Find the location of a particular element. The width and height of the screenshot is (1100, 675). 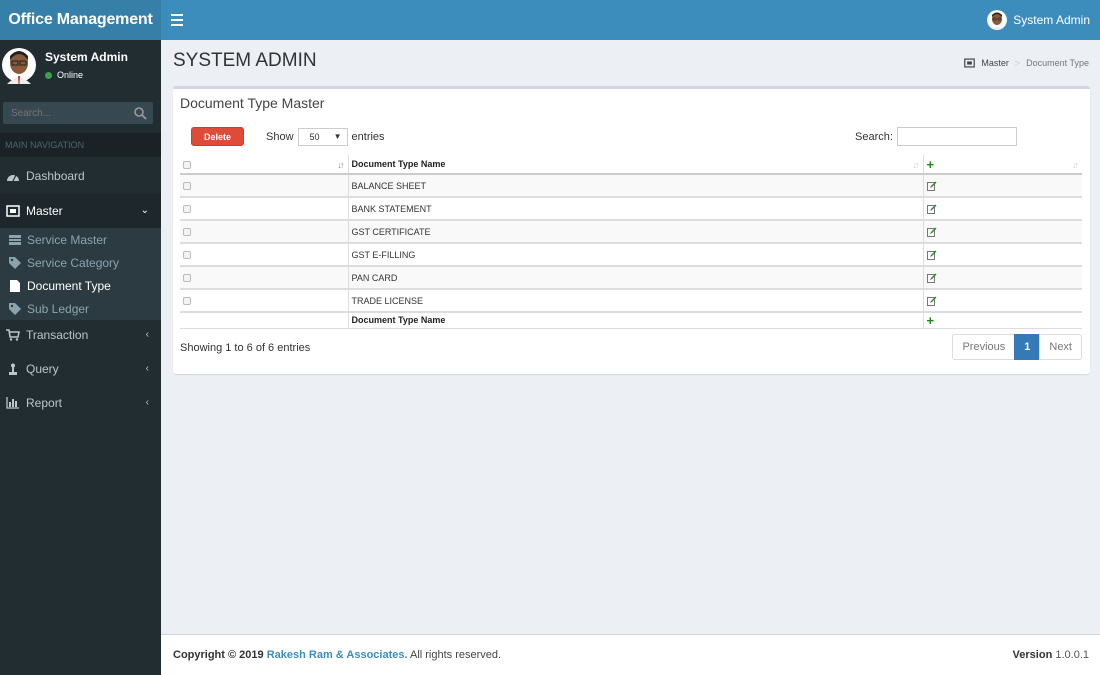

document-type-name: BANK STATEMENT is located at coordinates (636, 208).